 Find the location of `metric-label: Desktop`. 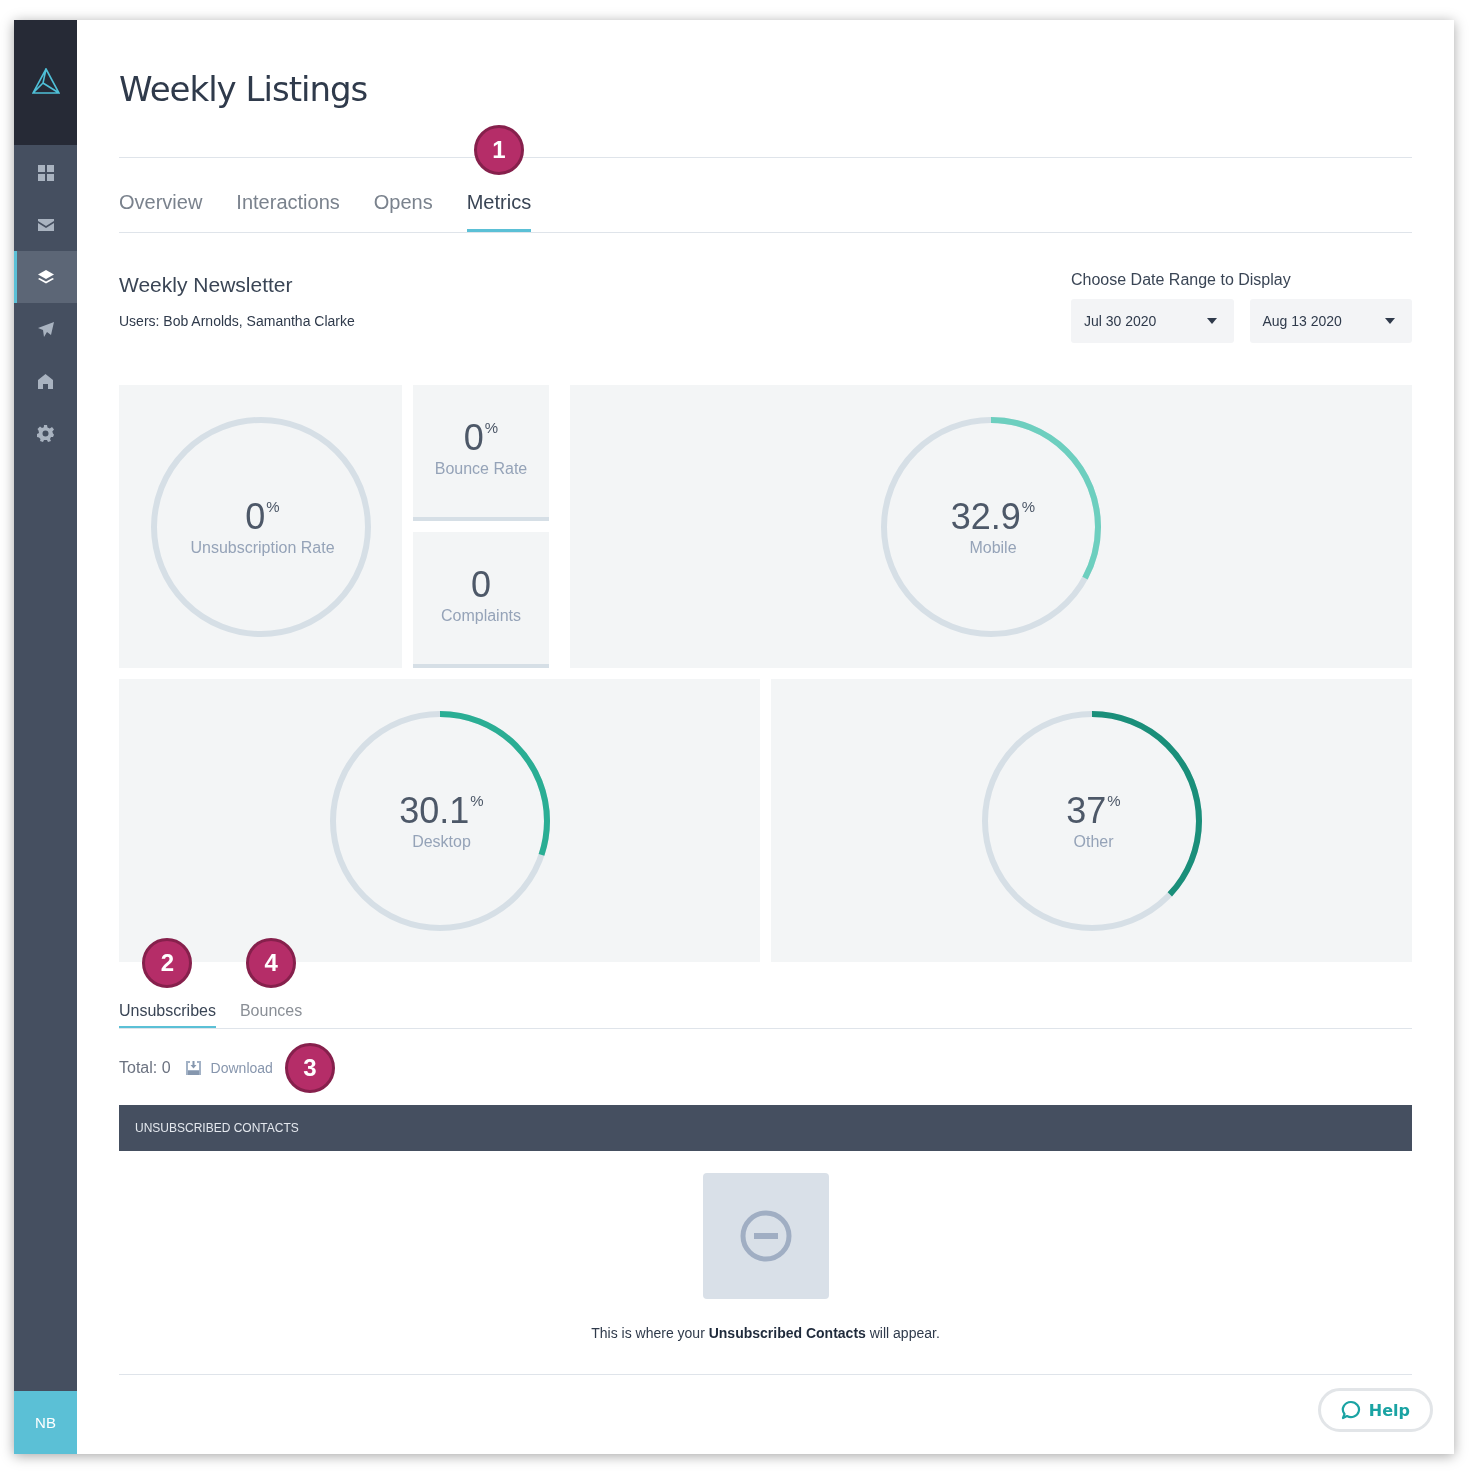

metric-label: Desktop is located at coordinates (441, 841).